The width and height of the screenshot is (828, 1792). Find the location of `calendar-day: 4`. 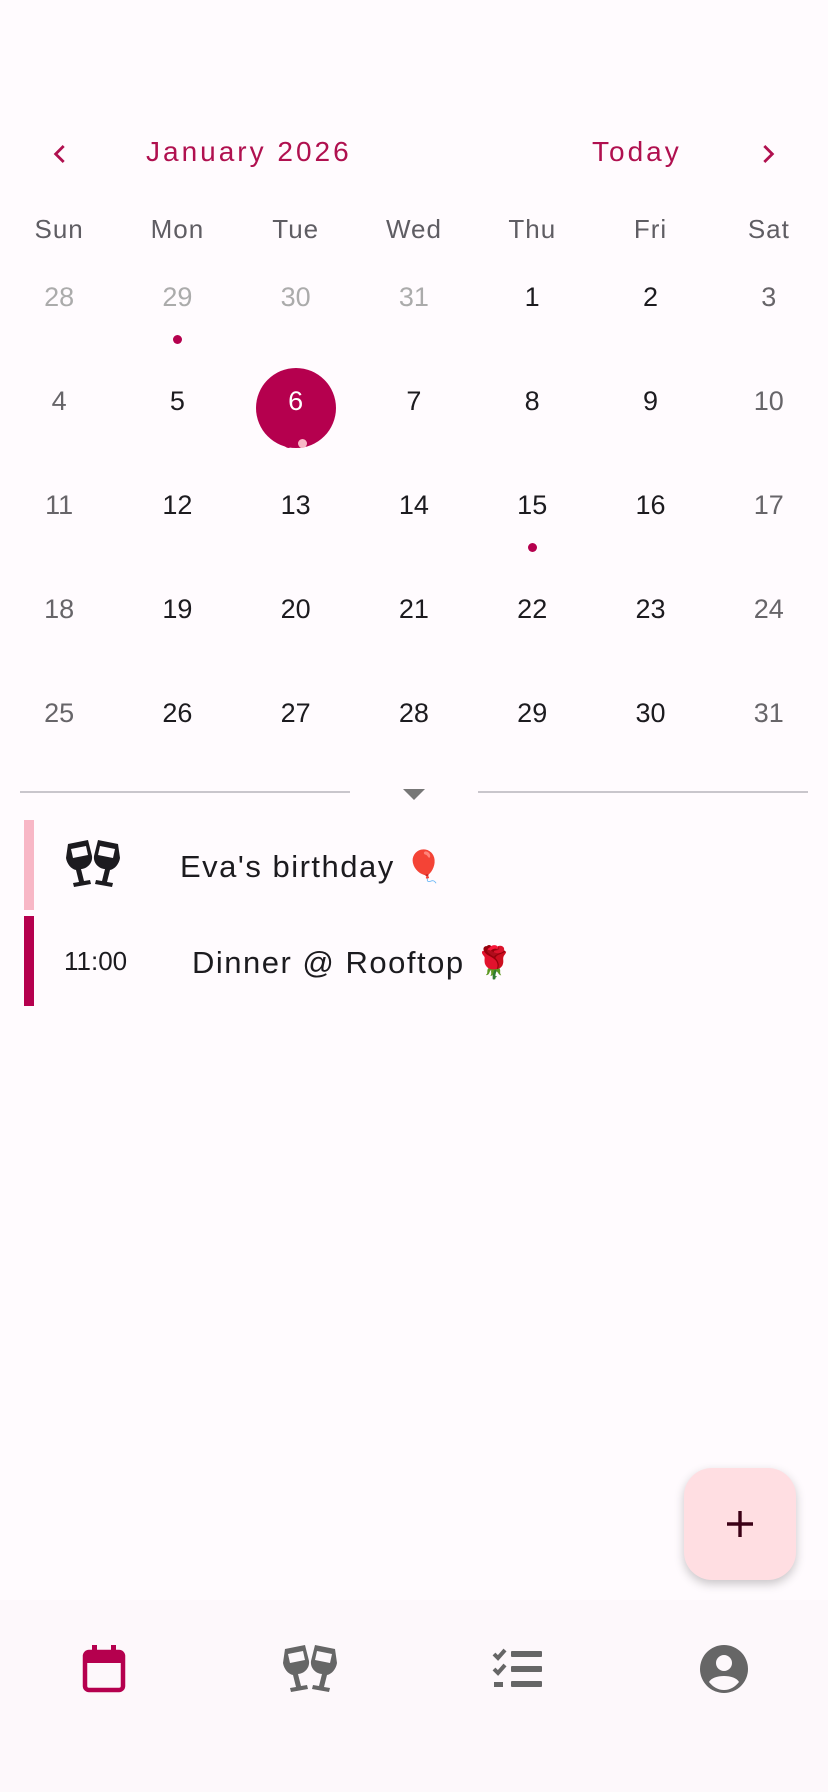

calendar-day: 4 is located at coordinates (59, 408).